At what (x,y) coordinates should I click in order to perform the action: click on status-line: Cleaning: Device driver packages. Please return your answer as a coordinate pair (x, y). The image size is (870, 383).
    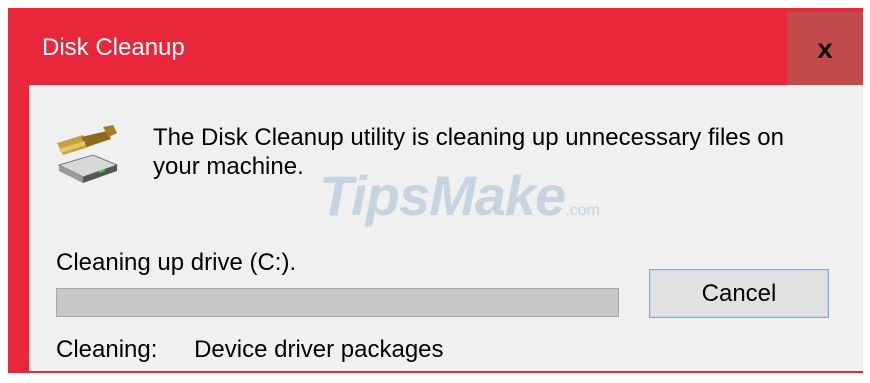
    Looking at the image, I should click on (250, 350).